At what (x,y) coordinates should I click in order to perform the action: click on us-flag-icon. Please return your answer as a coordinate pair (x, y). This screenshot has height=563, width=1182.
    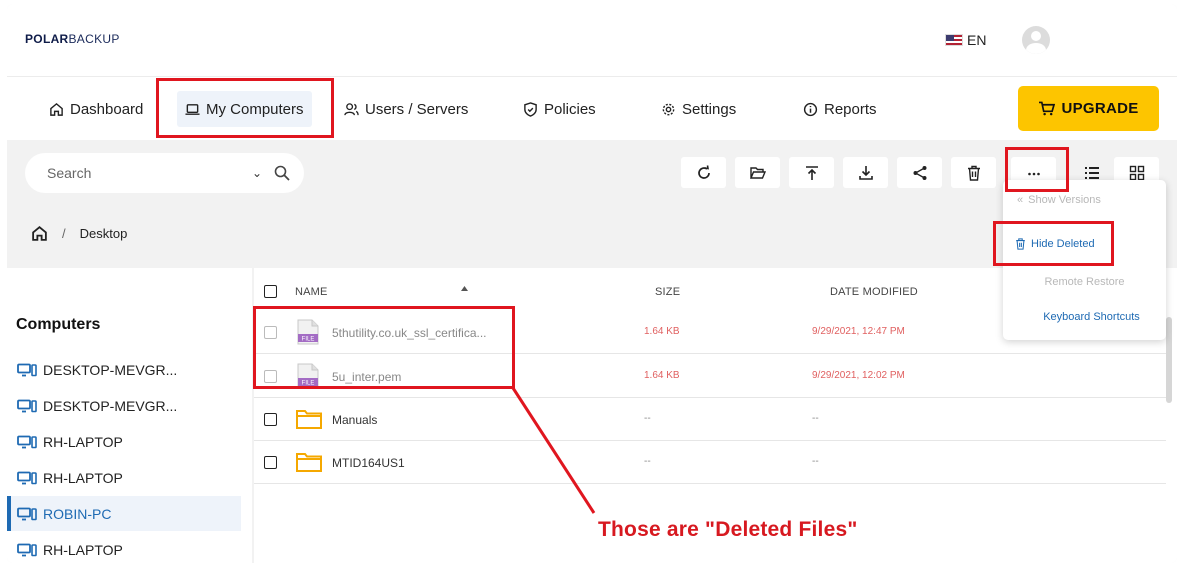
    Looking at the image, I should click on (954, 40).